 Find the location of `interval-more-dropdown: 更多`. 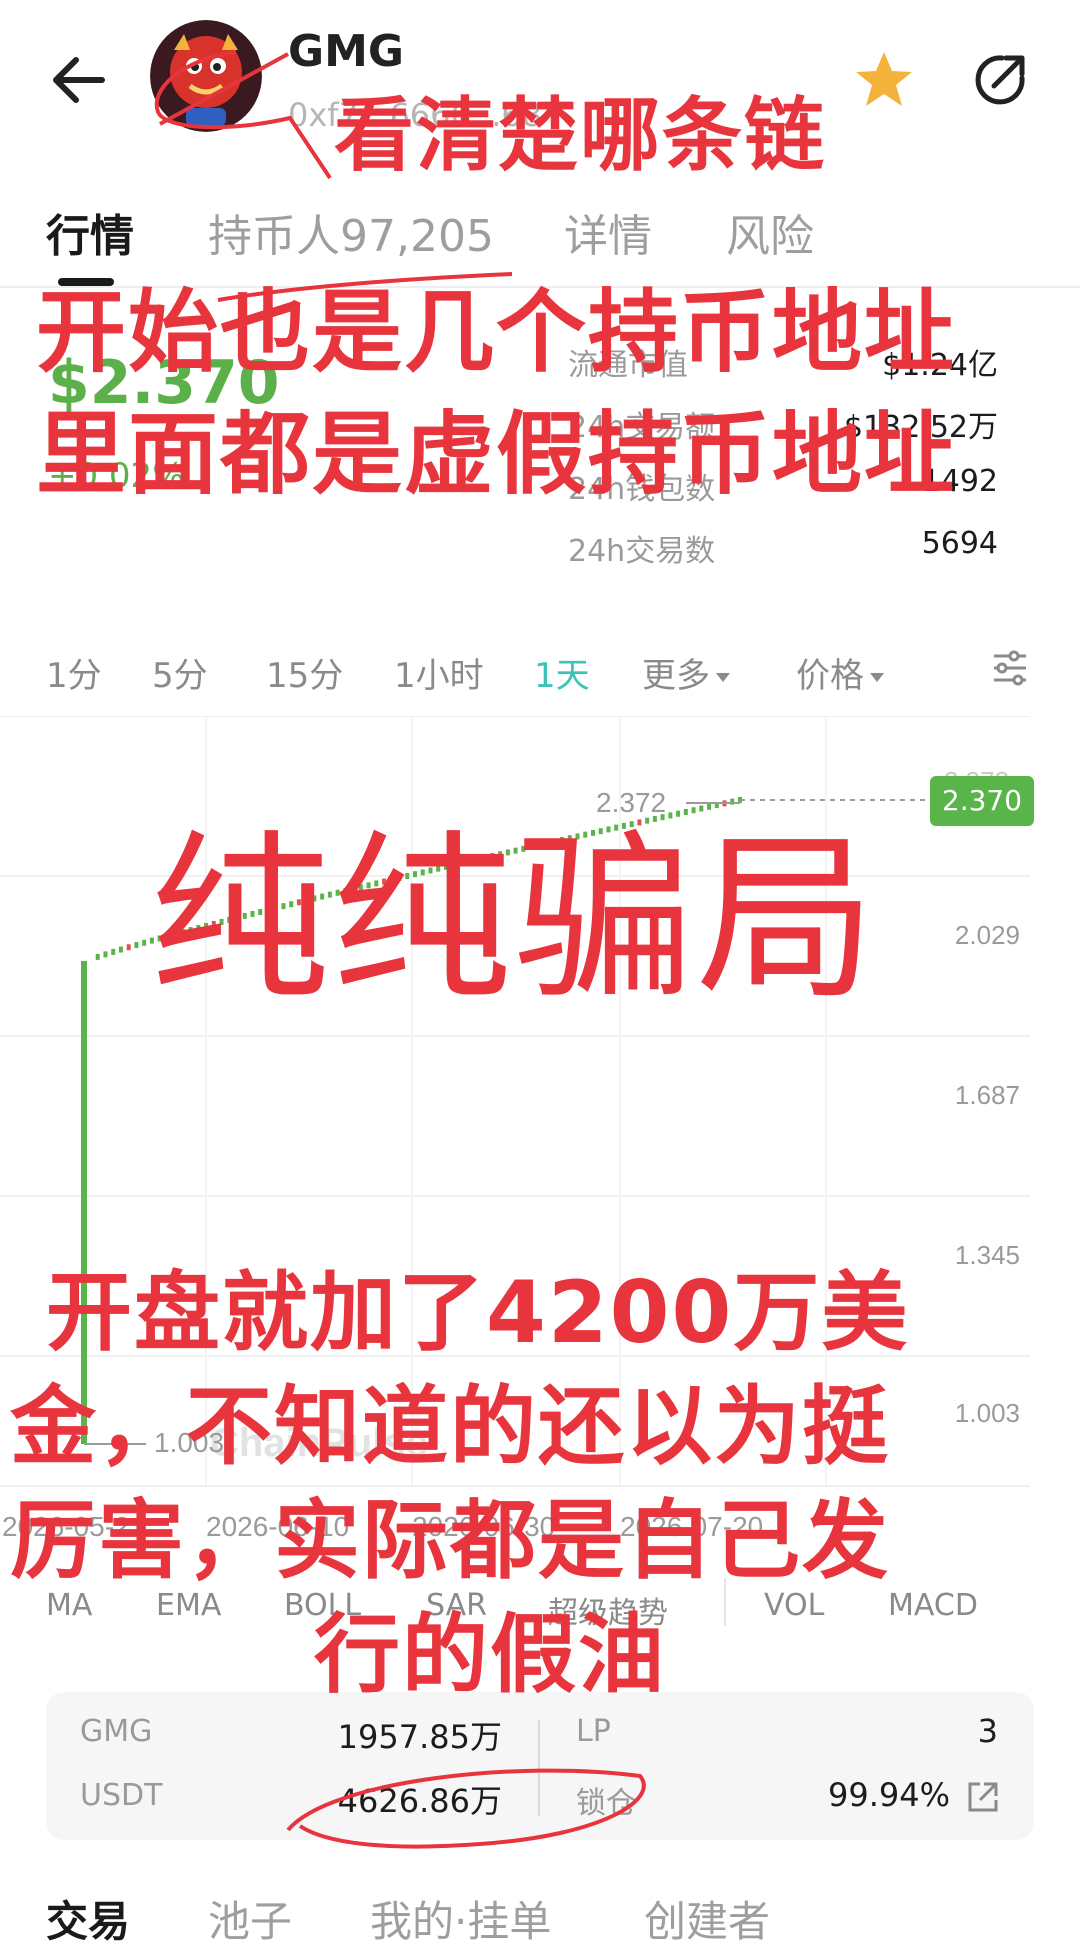

interval-more-dropdown: 更多 is located at coordinates (686, 672).